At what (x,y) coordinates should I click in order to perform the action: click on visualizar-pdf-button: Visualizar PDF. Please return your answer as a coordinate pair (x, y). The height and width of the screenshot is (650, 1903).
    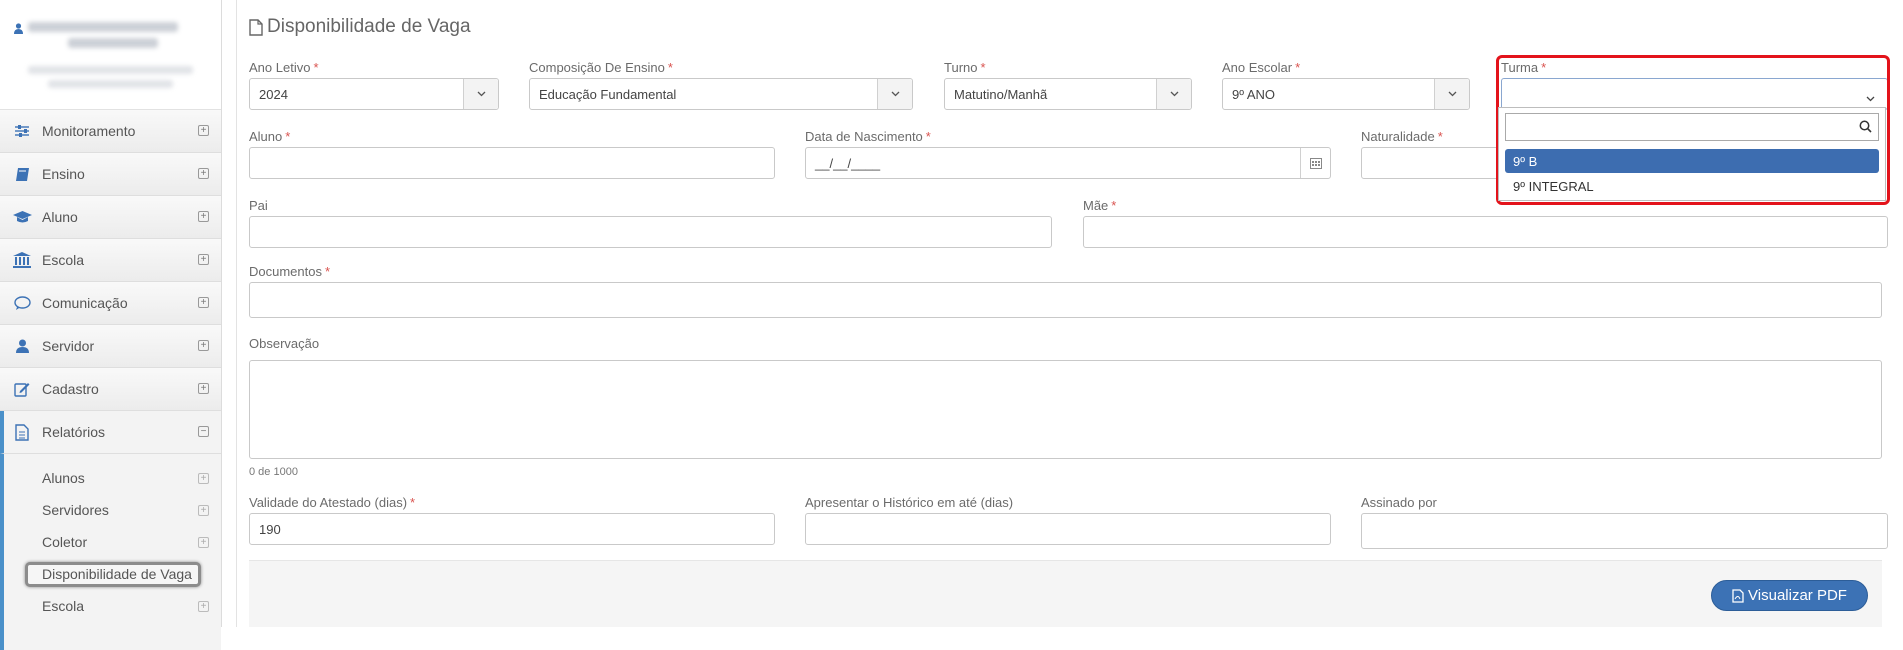
    Looking at the image, I should click on (1789, 595).